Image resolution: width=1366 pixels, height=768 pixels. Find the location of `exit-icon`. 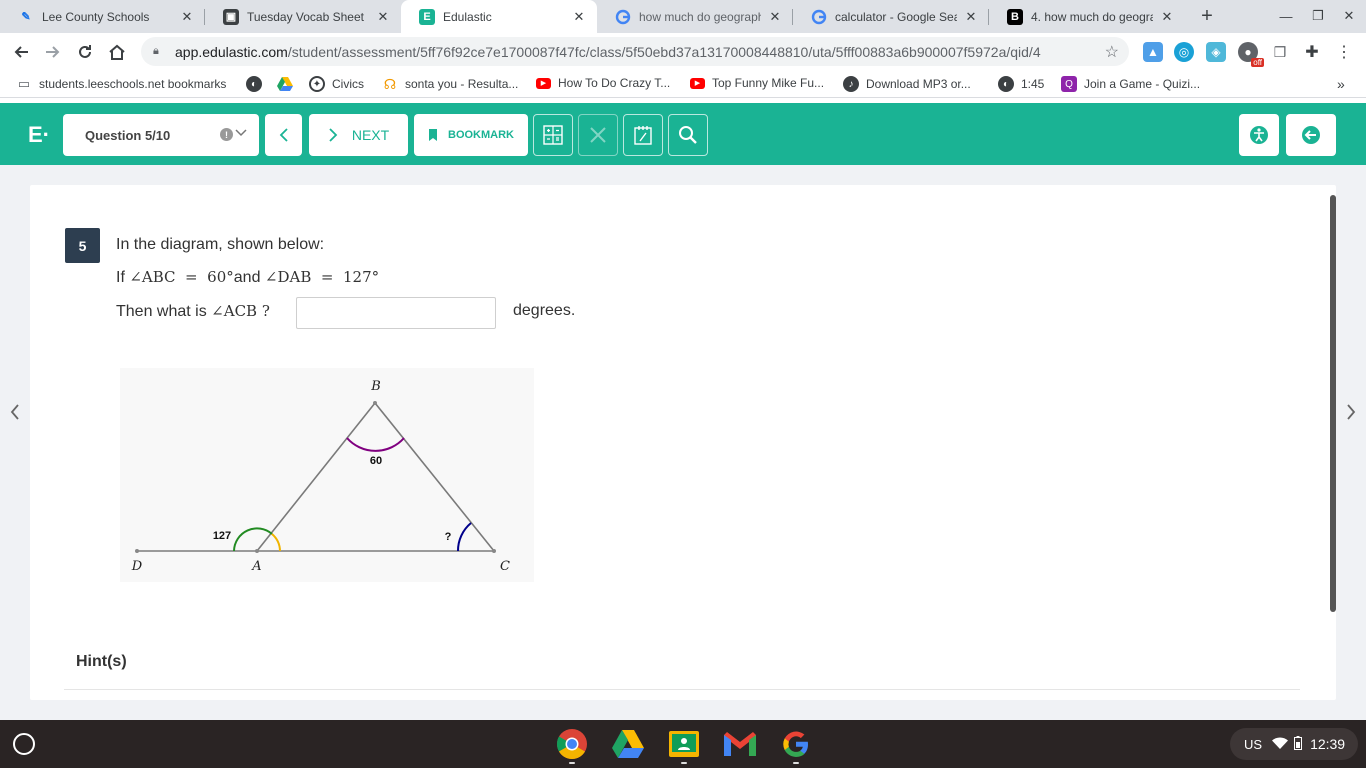

exit-icon is located at coordinates (1311, 135).